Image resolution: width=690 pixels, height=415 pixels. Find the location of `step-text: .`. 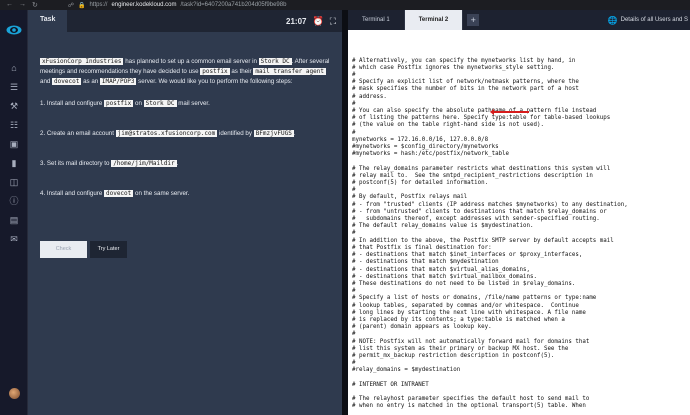

step-text: . is located at coordinates (294, 133).